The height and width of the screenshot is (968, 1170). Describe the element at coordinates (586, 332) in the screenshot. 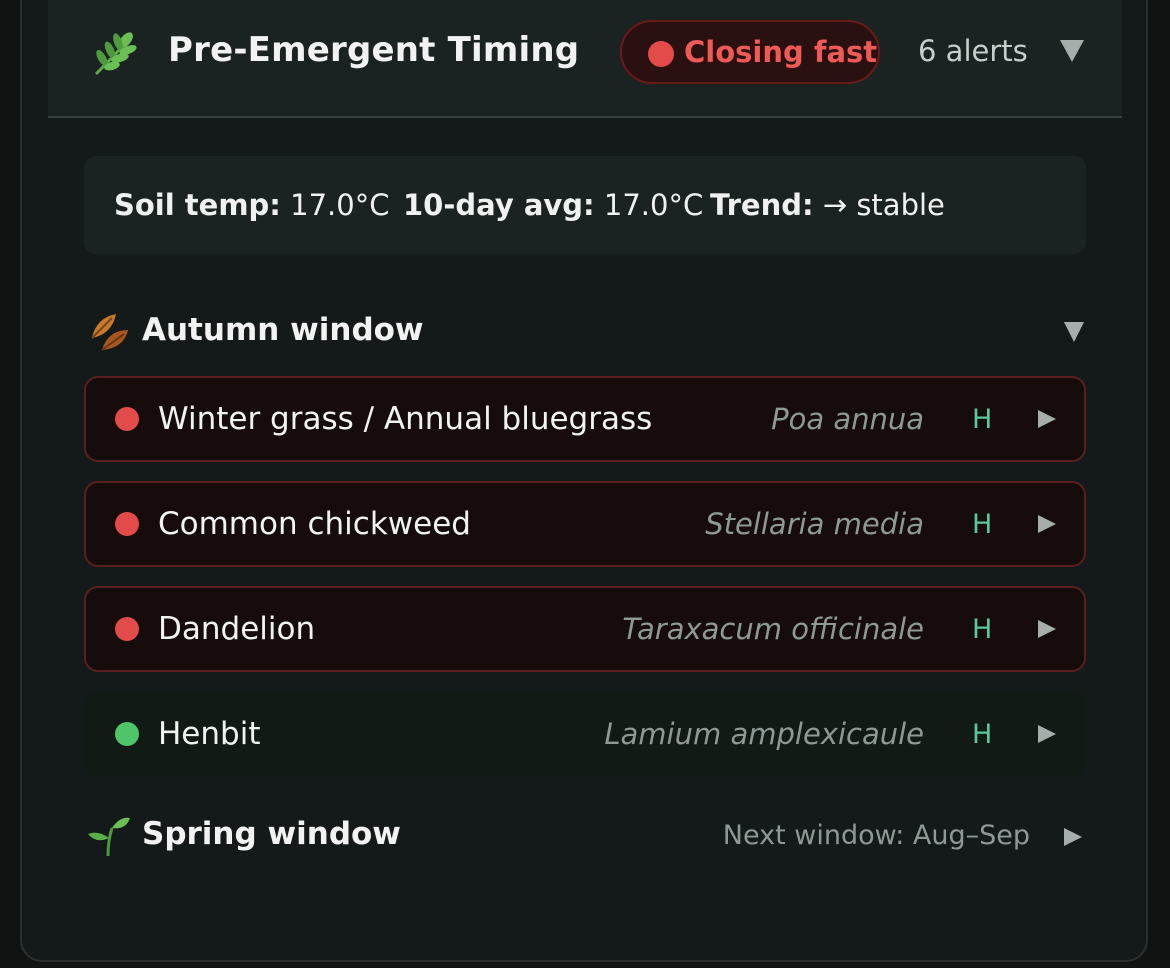

I see `autumn-window-header: Autumn window` at that location.